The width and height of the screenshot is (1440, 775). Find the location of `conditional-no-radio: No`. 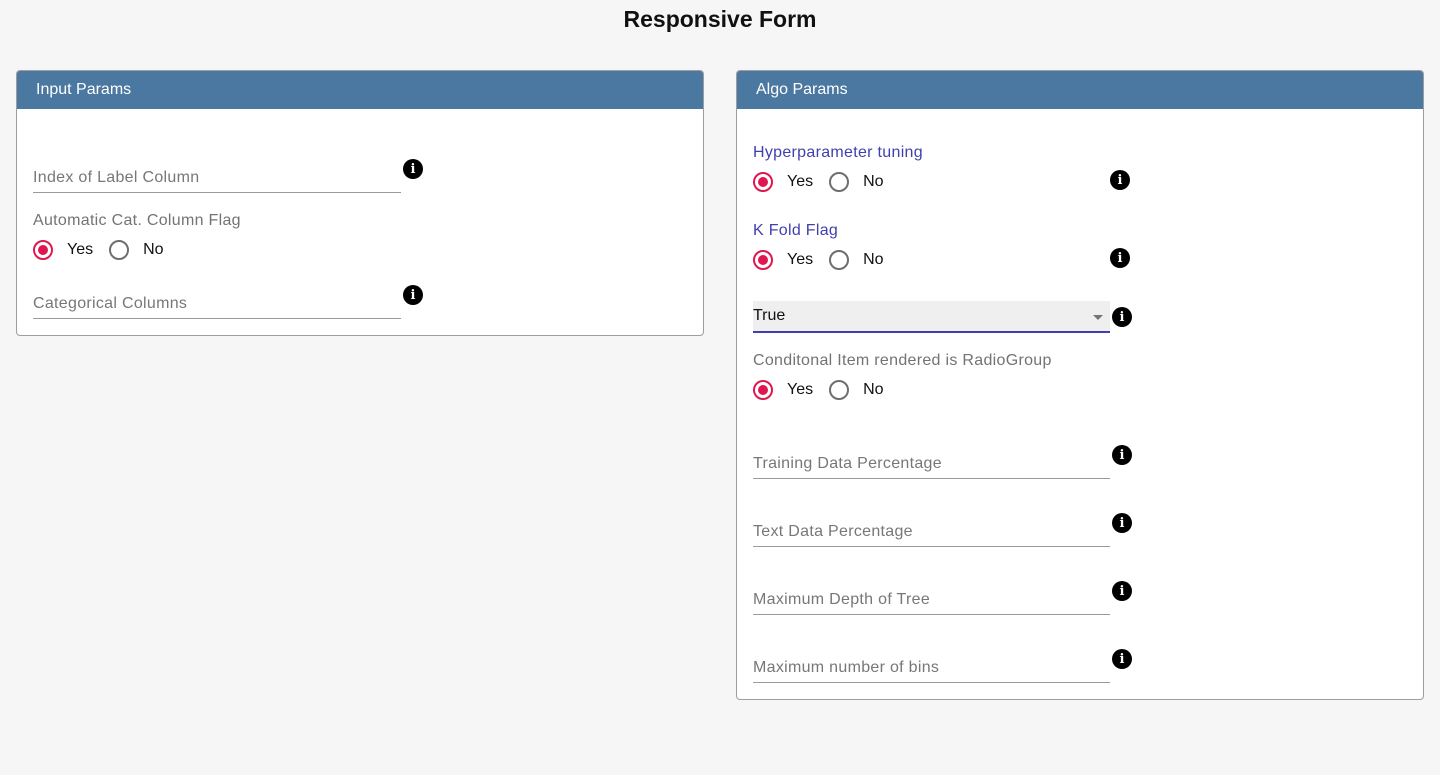

conditional-no-radio: No is located at coordinates (864, 390).